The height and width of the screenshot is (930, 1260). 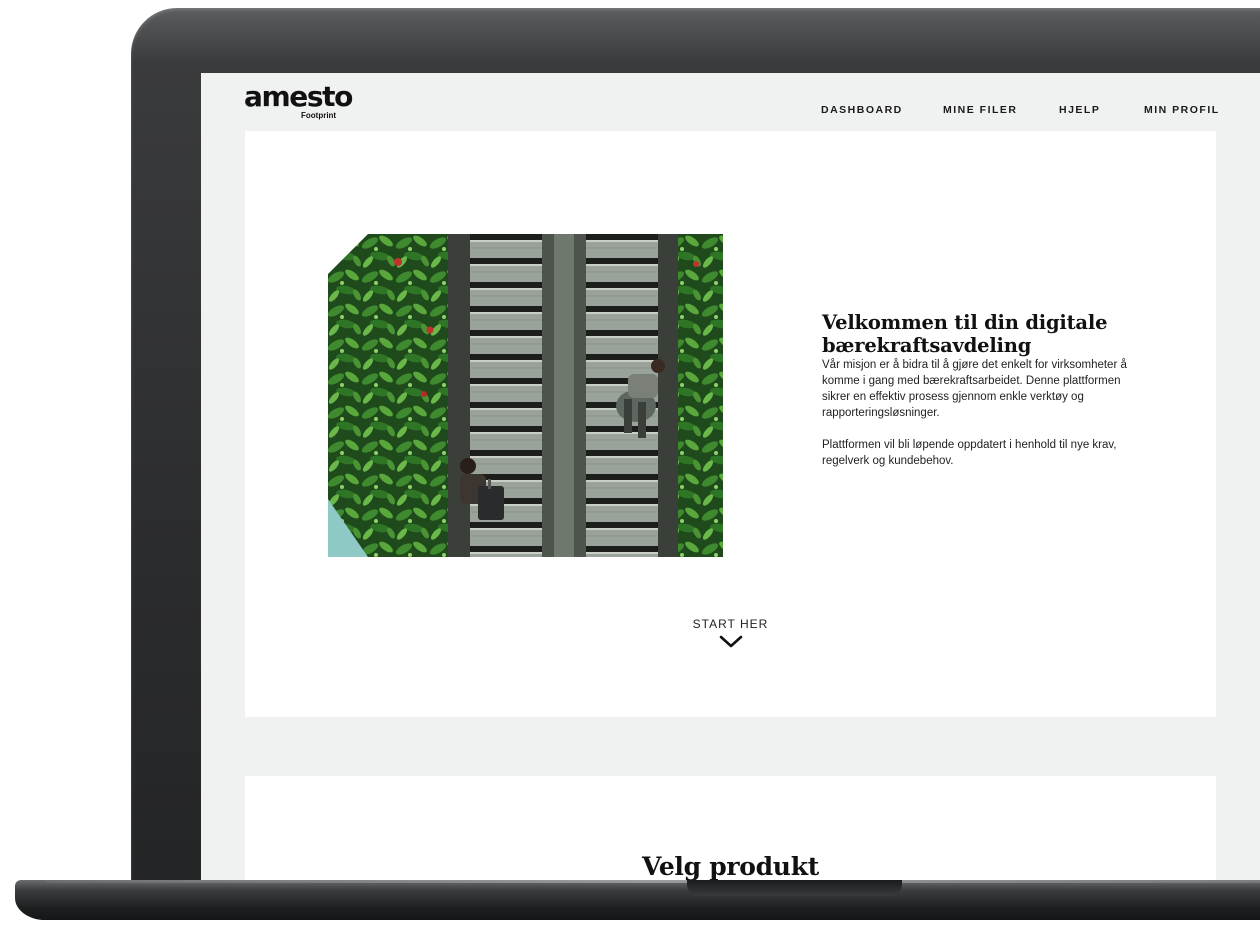 I want to click on nav-item-min-profil: MIN PROFIL, so click(x=1182, y=110).